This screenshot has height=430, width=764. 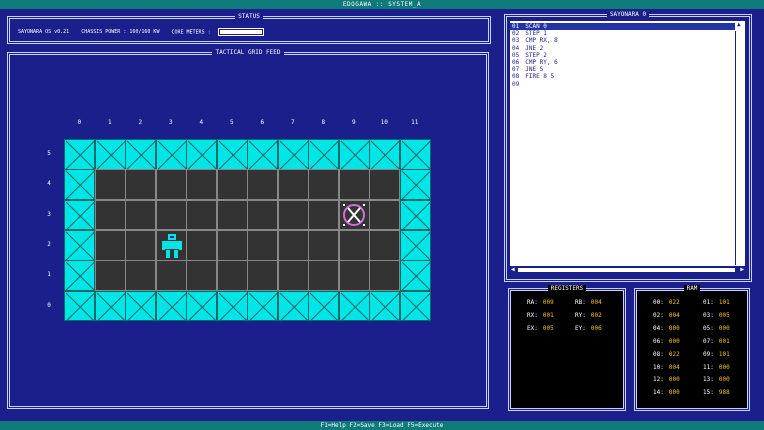 What do you see at coordinates (622, 48) in the screenshot?
I see `code-line: 04 JNE 2` at bounding box center [622, 48].